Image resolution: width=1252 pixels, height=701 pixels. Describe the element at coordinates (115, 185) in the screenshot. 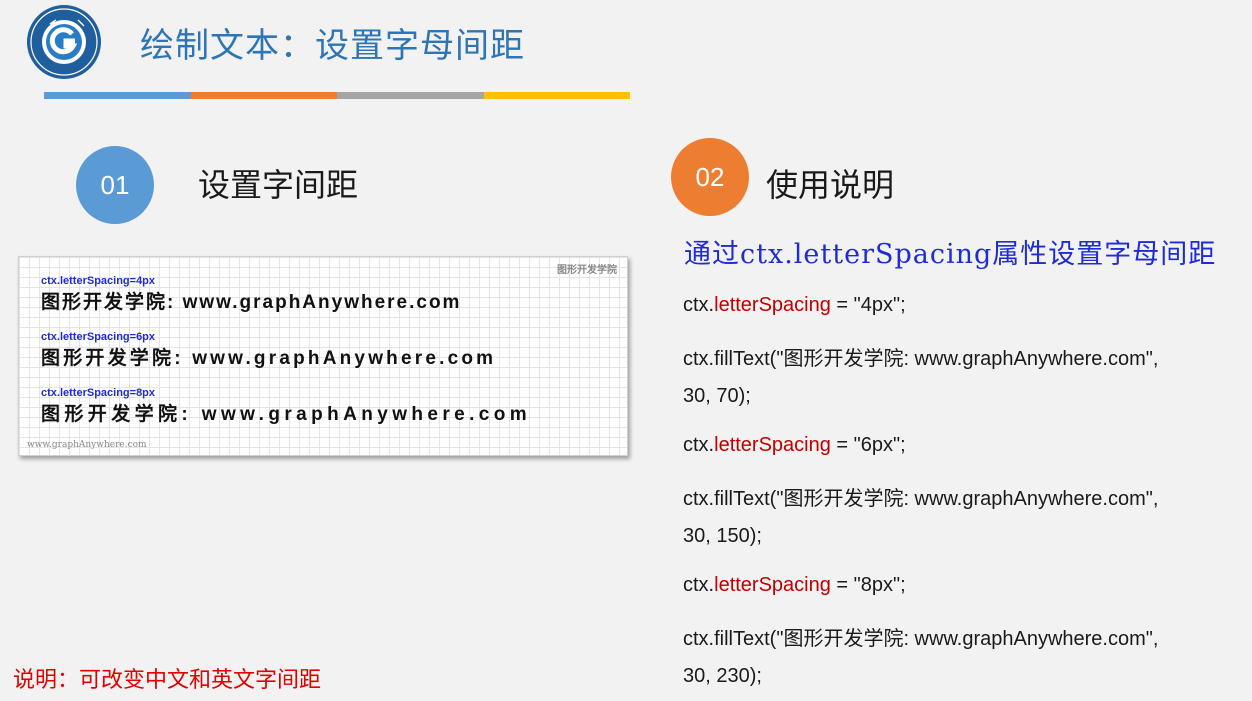

I see `section-number-badge: 01` at that location.